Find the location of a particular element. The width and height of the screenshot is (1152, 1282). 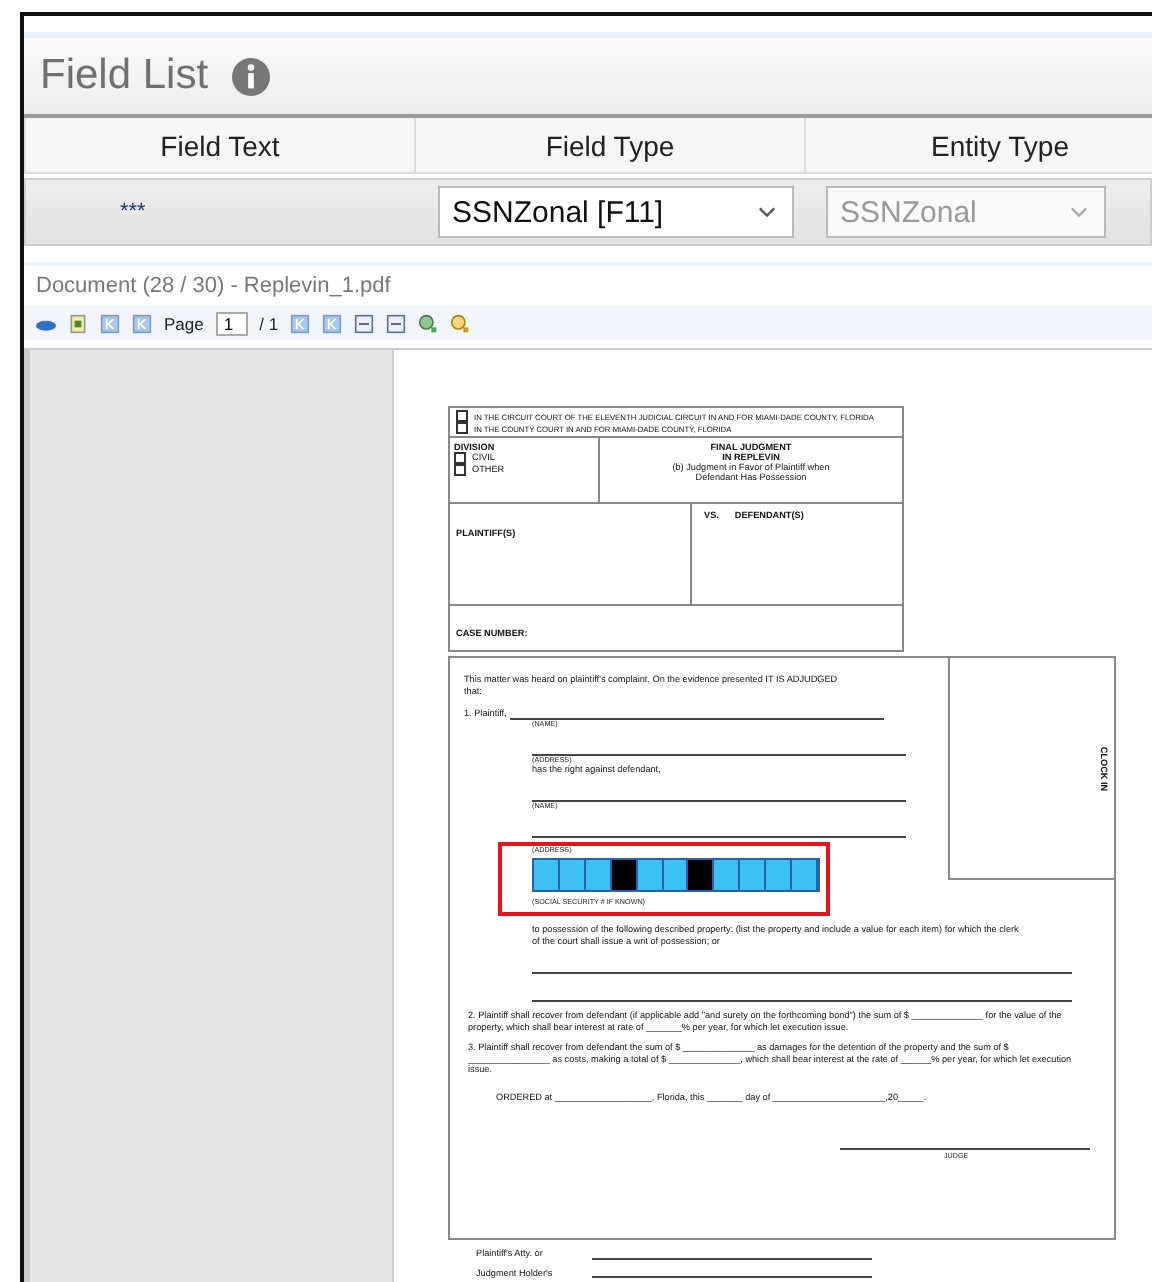

page-label: Page is located at coordinates (184, 323).